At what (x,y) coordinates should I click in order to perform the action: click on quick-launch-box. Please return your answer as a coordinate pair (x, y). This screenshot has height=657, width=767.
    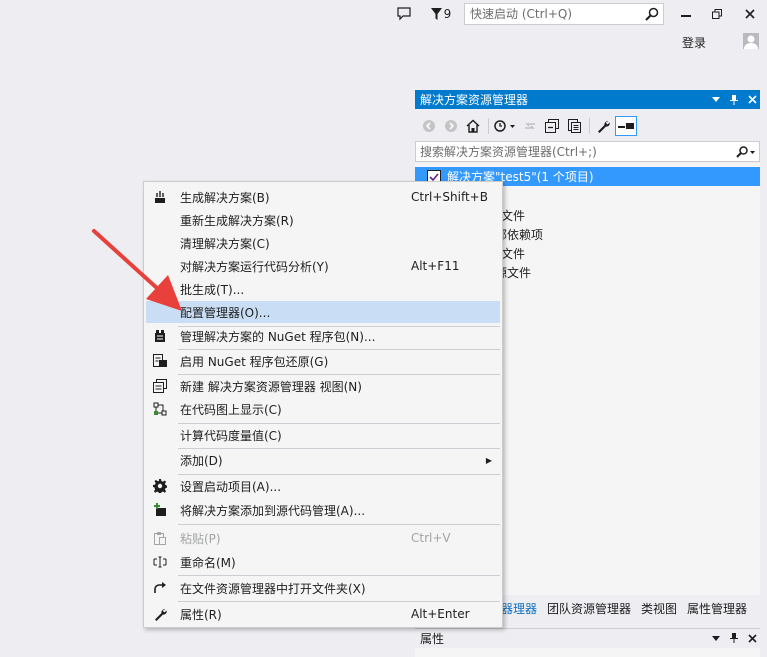
    Looking at the image, I should click on (564, 14).